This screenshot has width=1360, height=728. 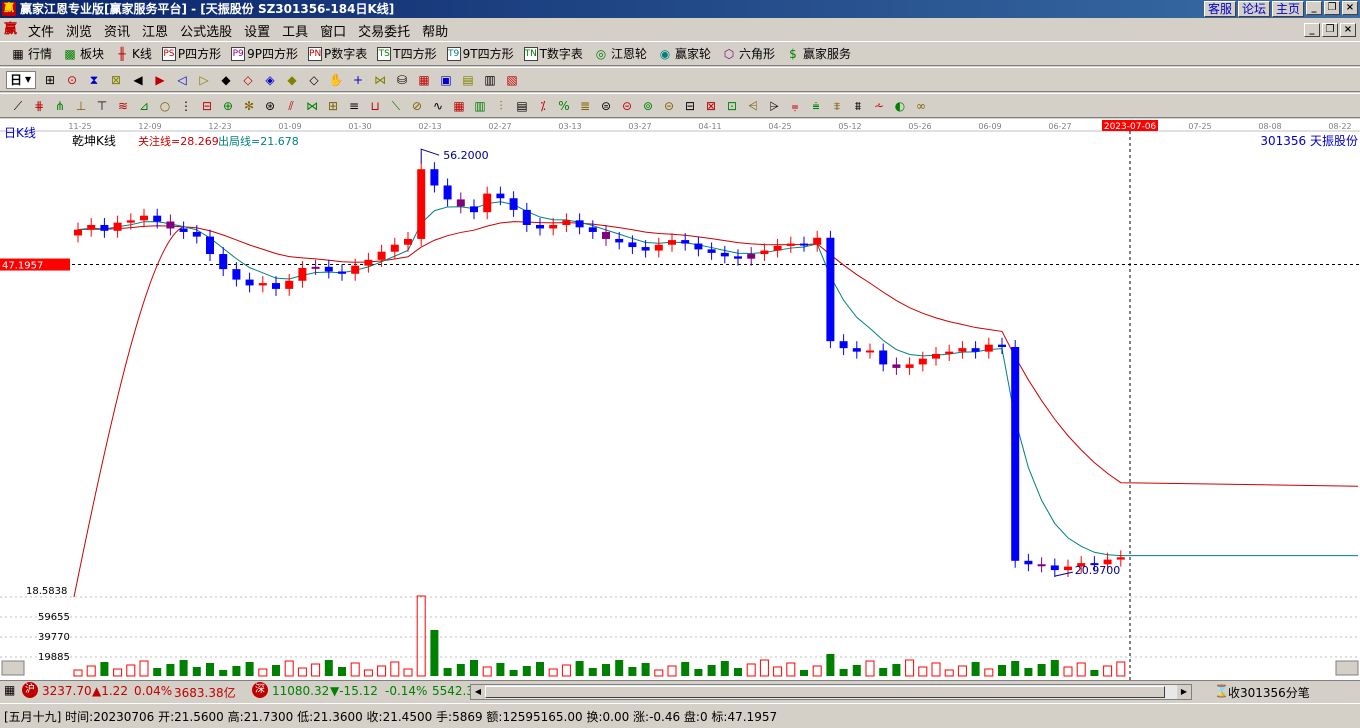 I want to click on winner-service-button: $ 赢家服务, so click(x=818, y=54).